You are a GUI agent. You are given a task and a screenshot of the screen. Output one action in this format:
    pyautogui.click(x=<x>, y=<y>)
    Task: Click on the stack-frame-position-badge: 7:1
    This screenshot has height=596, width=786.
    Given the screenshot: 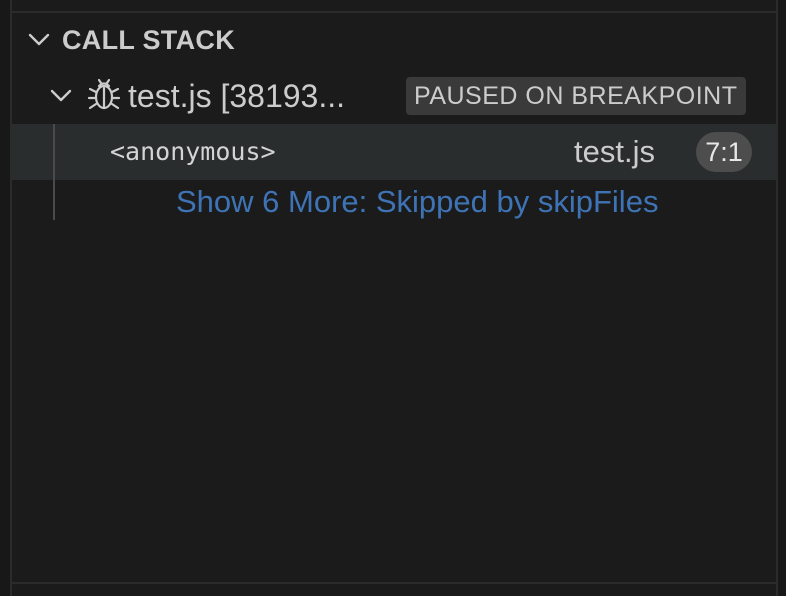 What is the action you would take?
    pyautogui.click(x=724, y=152)
    